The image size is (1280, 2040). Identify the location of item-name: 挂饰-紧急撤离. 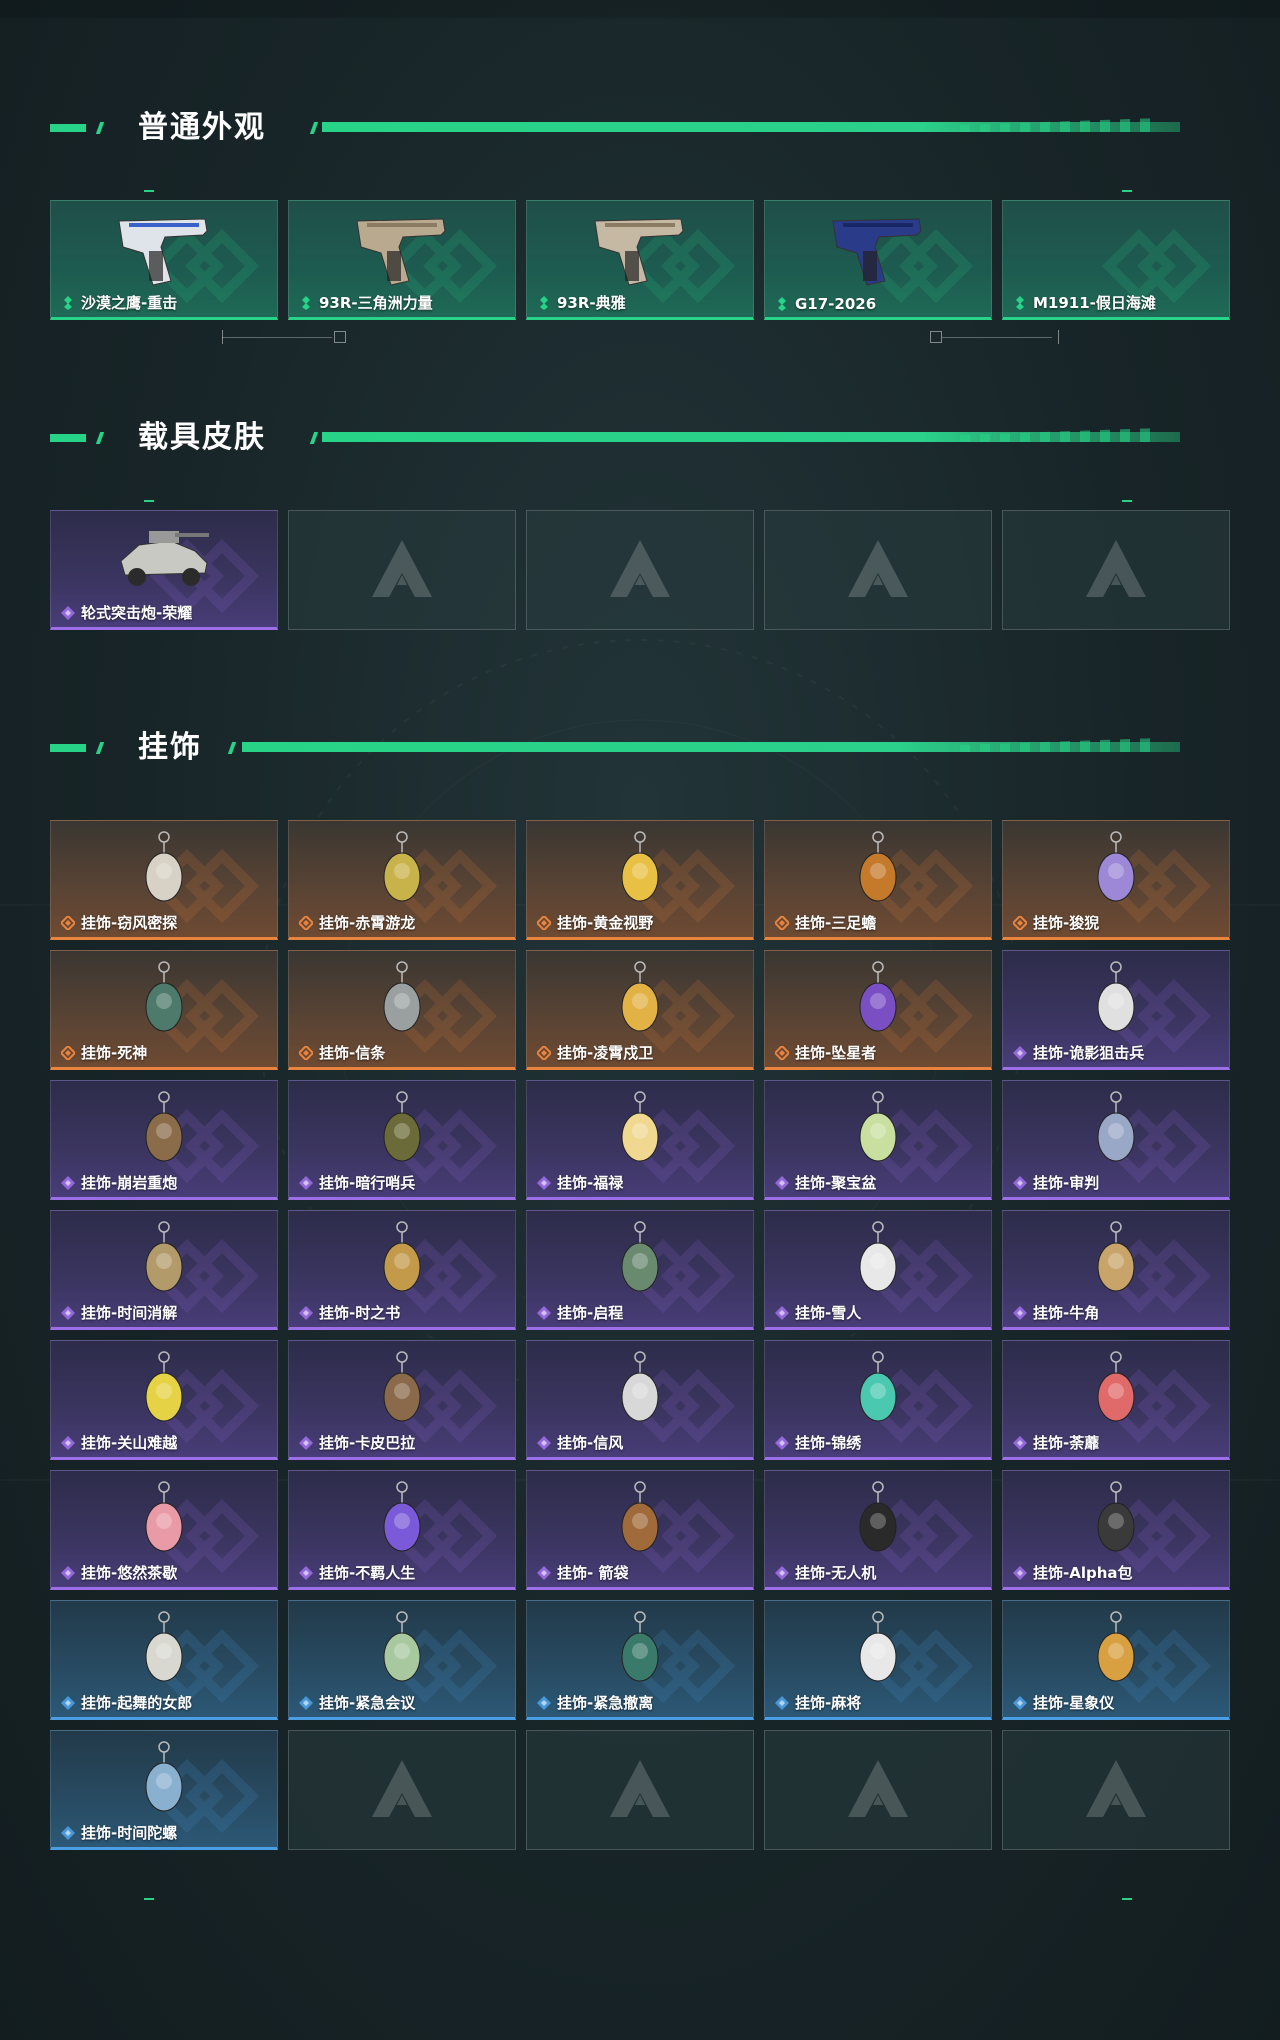
(605, 1703).